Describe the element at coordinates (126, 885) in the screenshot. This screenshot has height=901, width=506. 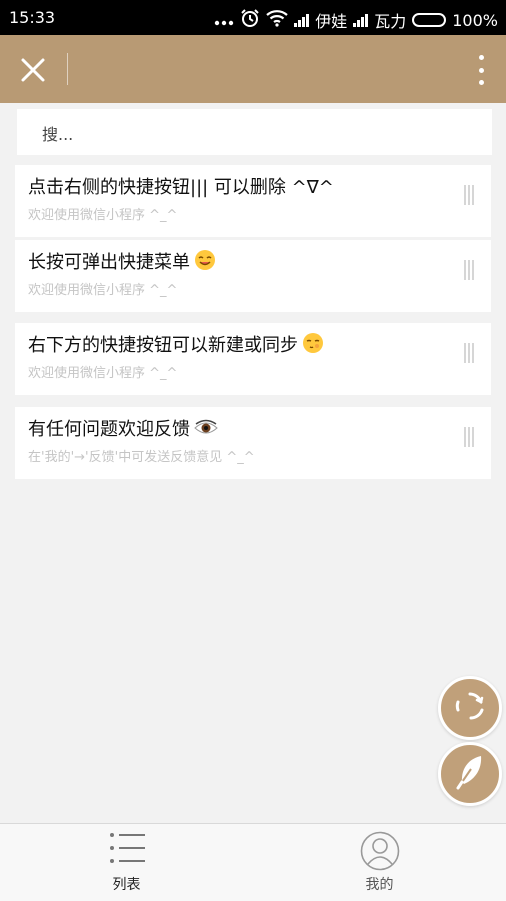
I see `tab-list-label: 列表` at that location.